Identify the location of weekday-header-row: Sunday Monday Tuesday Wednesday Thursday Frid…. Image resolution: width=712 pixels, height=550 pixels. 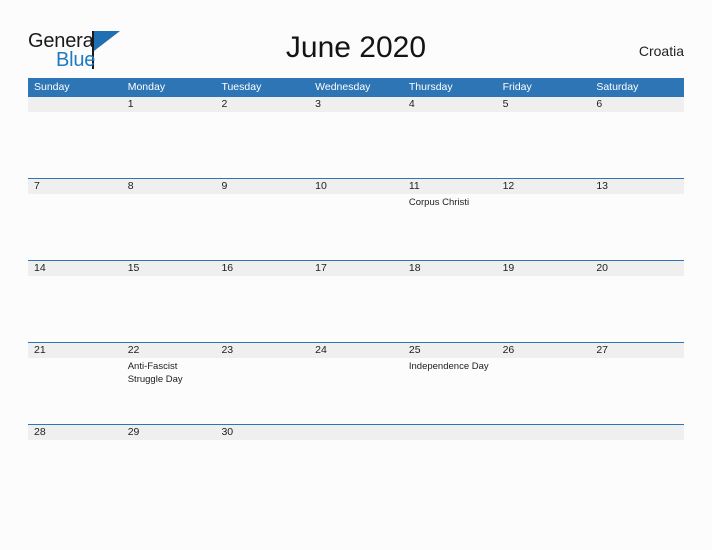
(356, 87).